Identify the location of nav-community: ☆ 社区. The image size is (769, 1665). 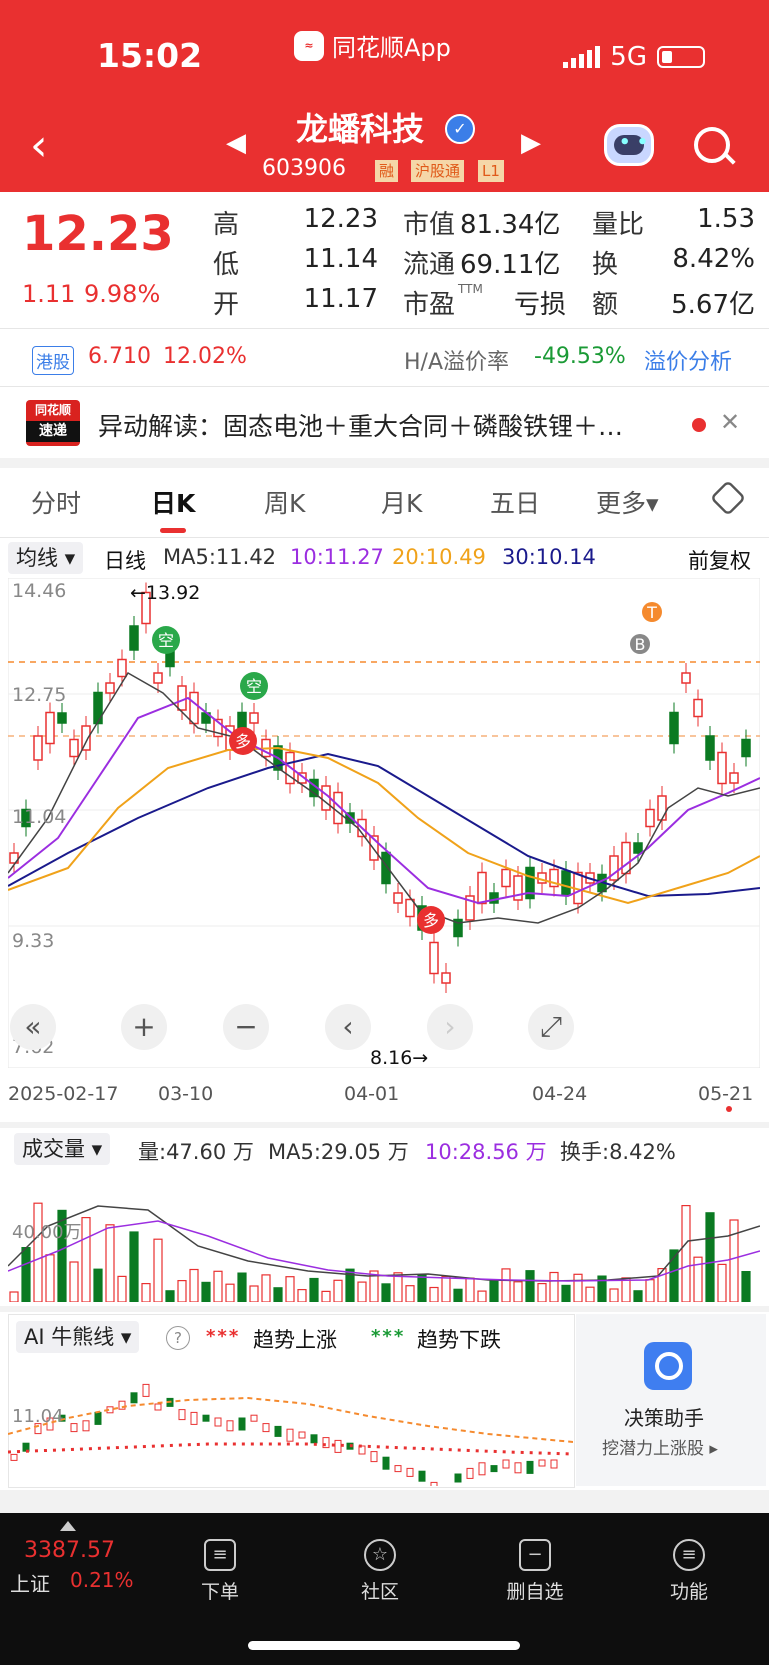
(380, 1571).